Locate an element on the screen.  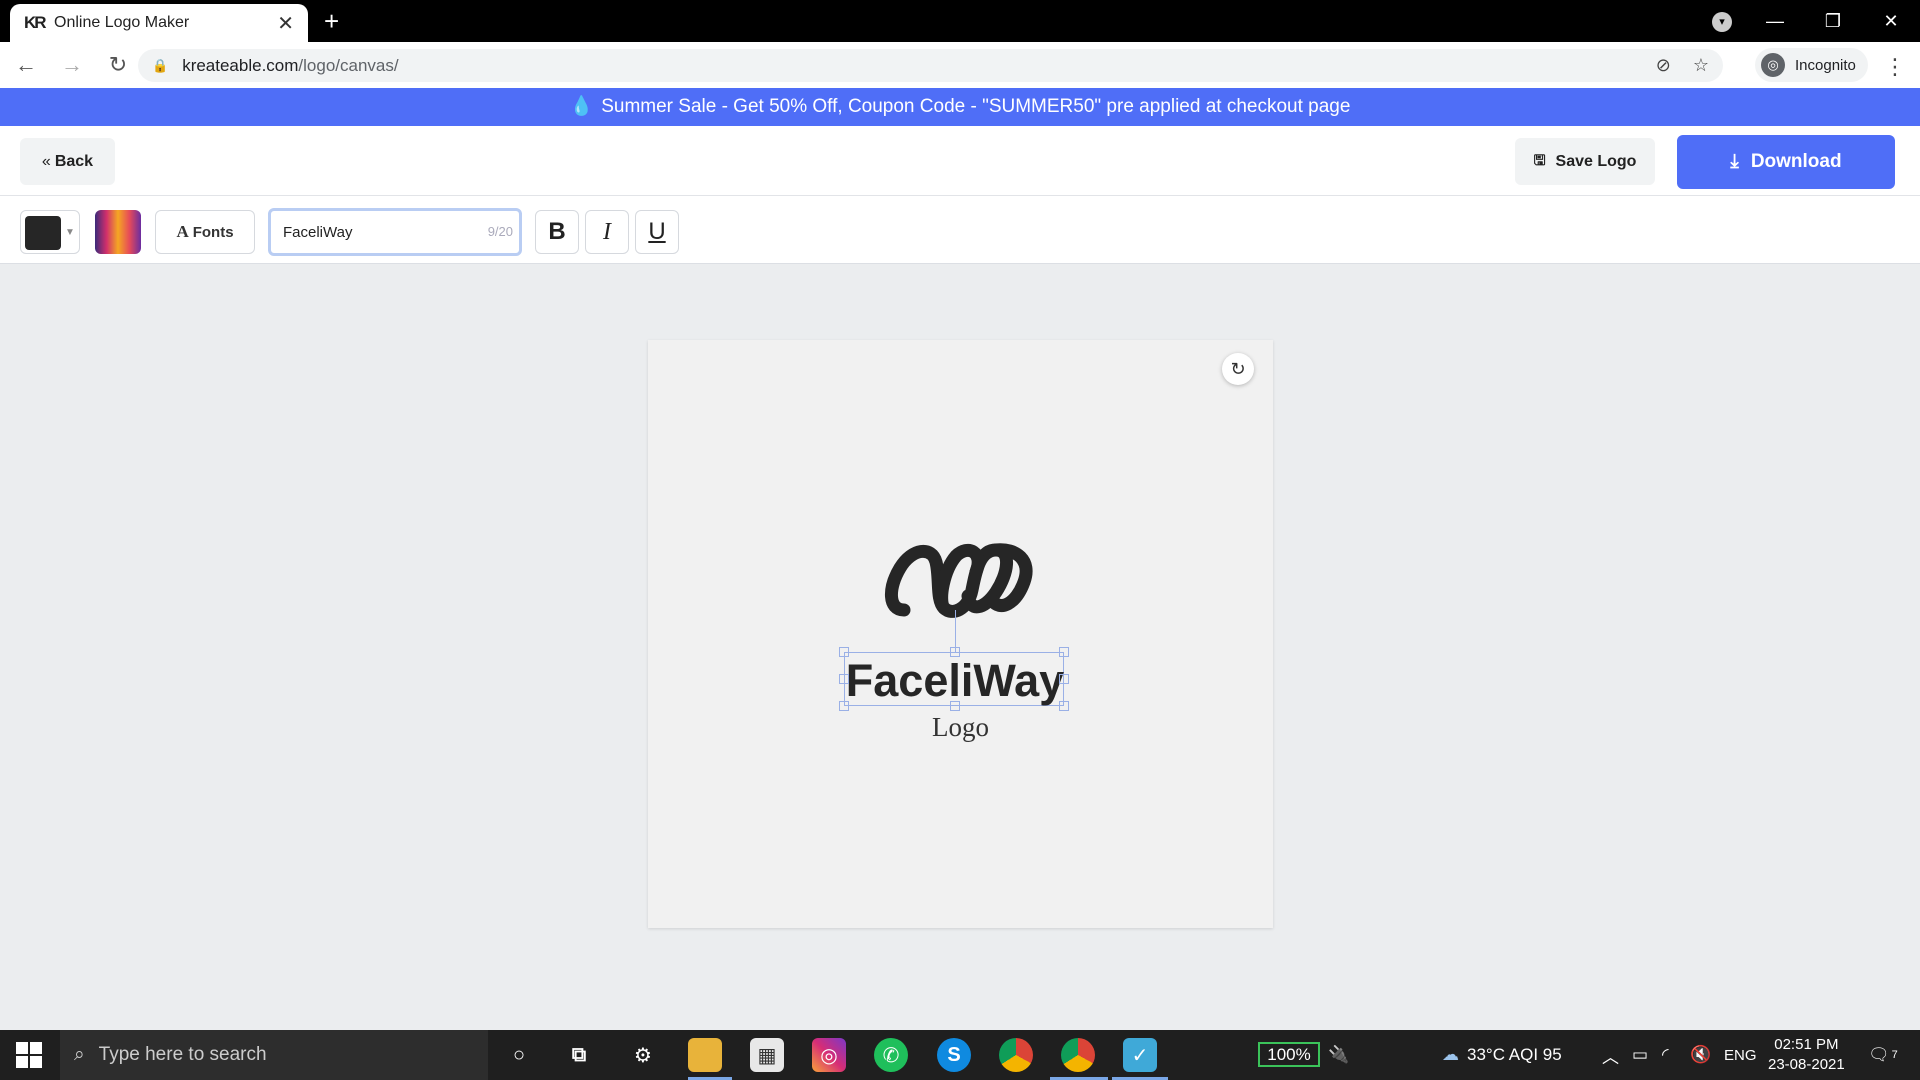
url-path: /logo/canvas/ is located at coordinates (348, 65).